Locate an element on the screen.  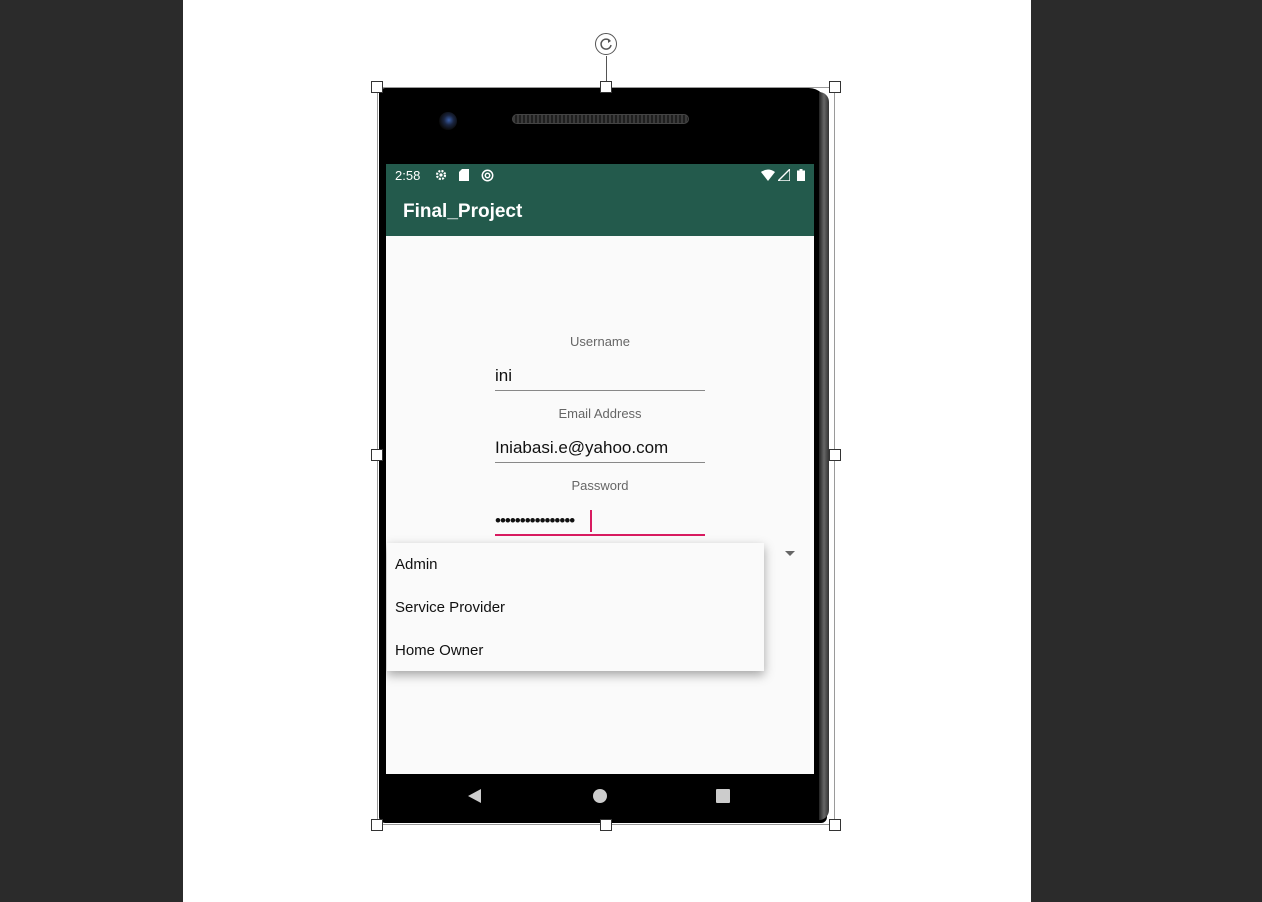
resize-handle-bottom-left is located at coordinates (377, 825).